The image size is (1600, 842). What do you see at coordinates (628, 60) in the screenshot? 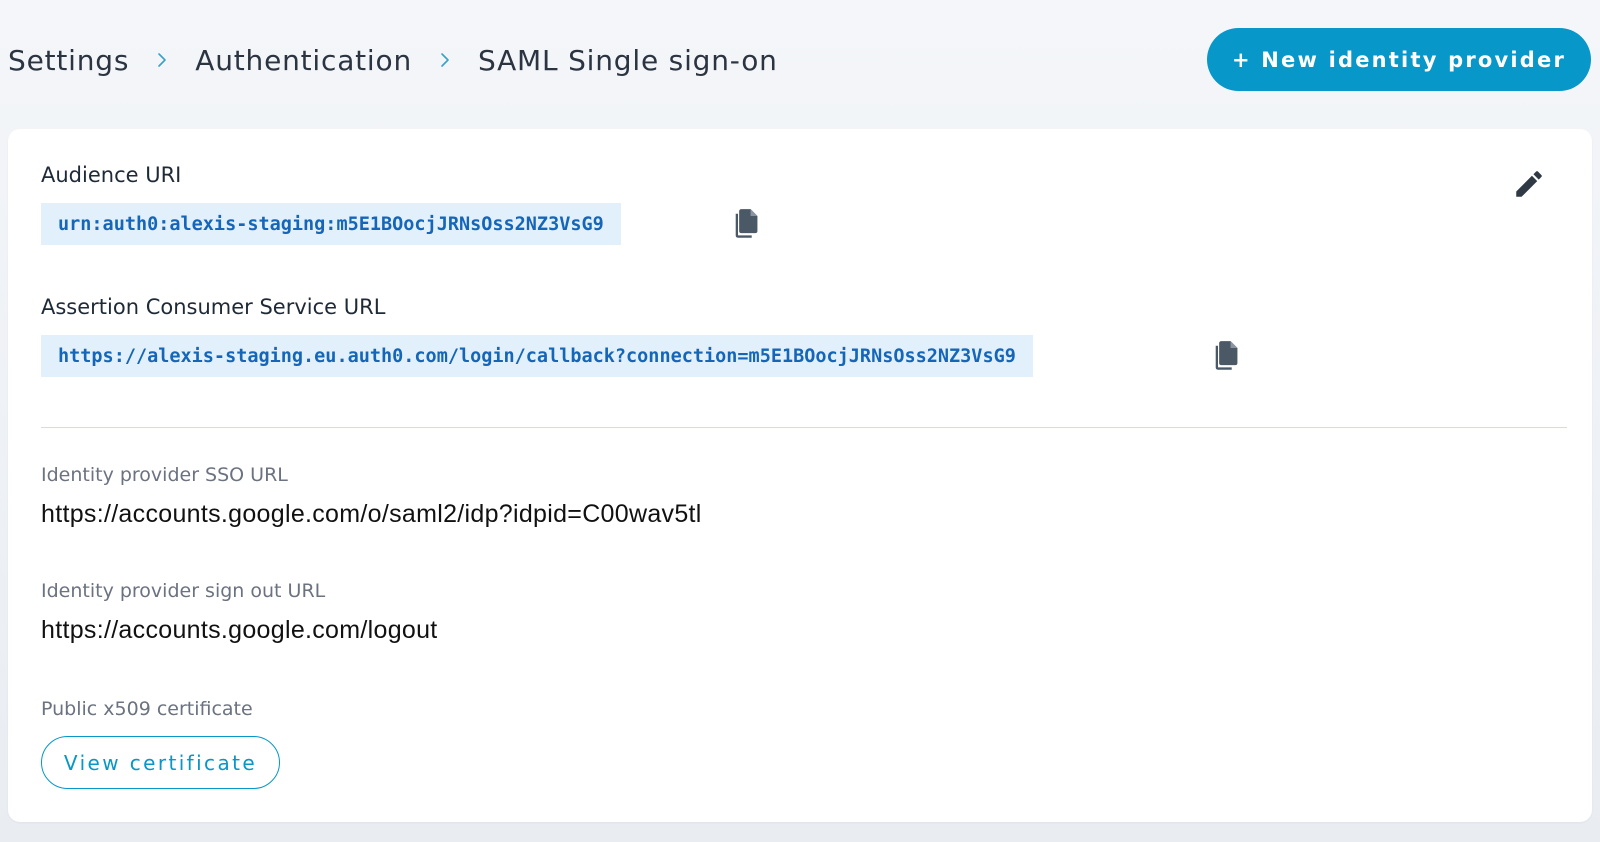
I see `breadcrumb-item-current: SAML Single sign-on` at bounding box center [628, 60].